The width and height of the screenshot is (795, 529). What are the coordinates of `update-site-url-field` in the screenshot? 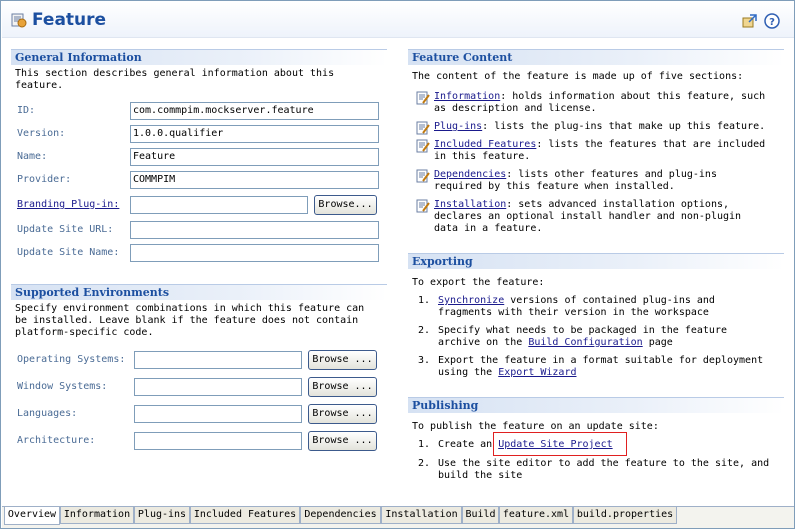 It's located at (254, 230).